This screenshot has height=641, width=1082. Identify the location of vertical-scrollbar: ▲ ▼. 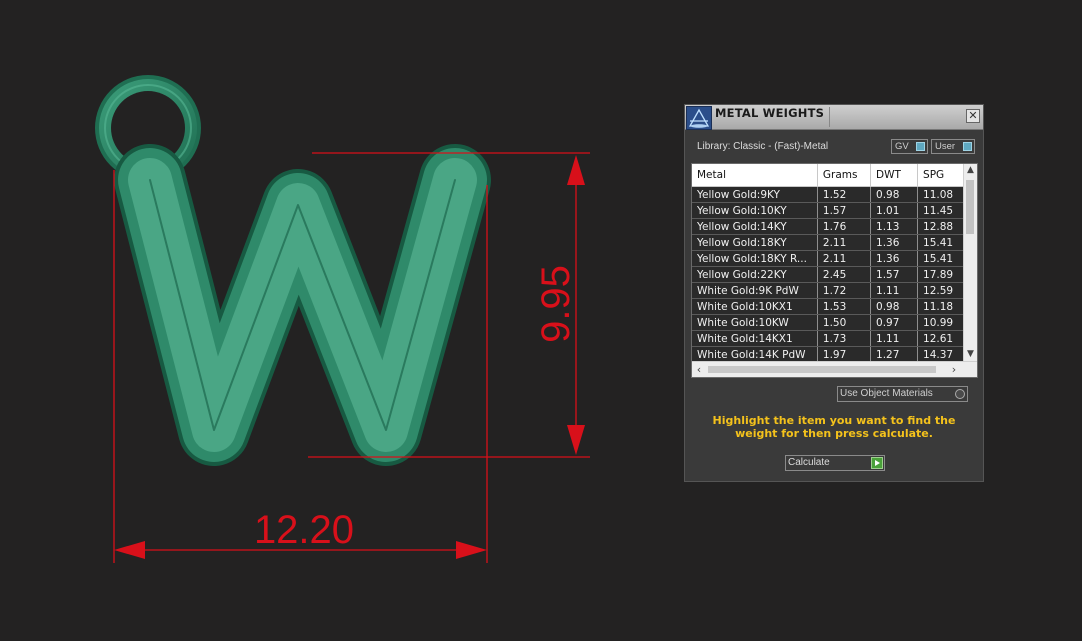
(970, 262).